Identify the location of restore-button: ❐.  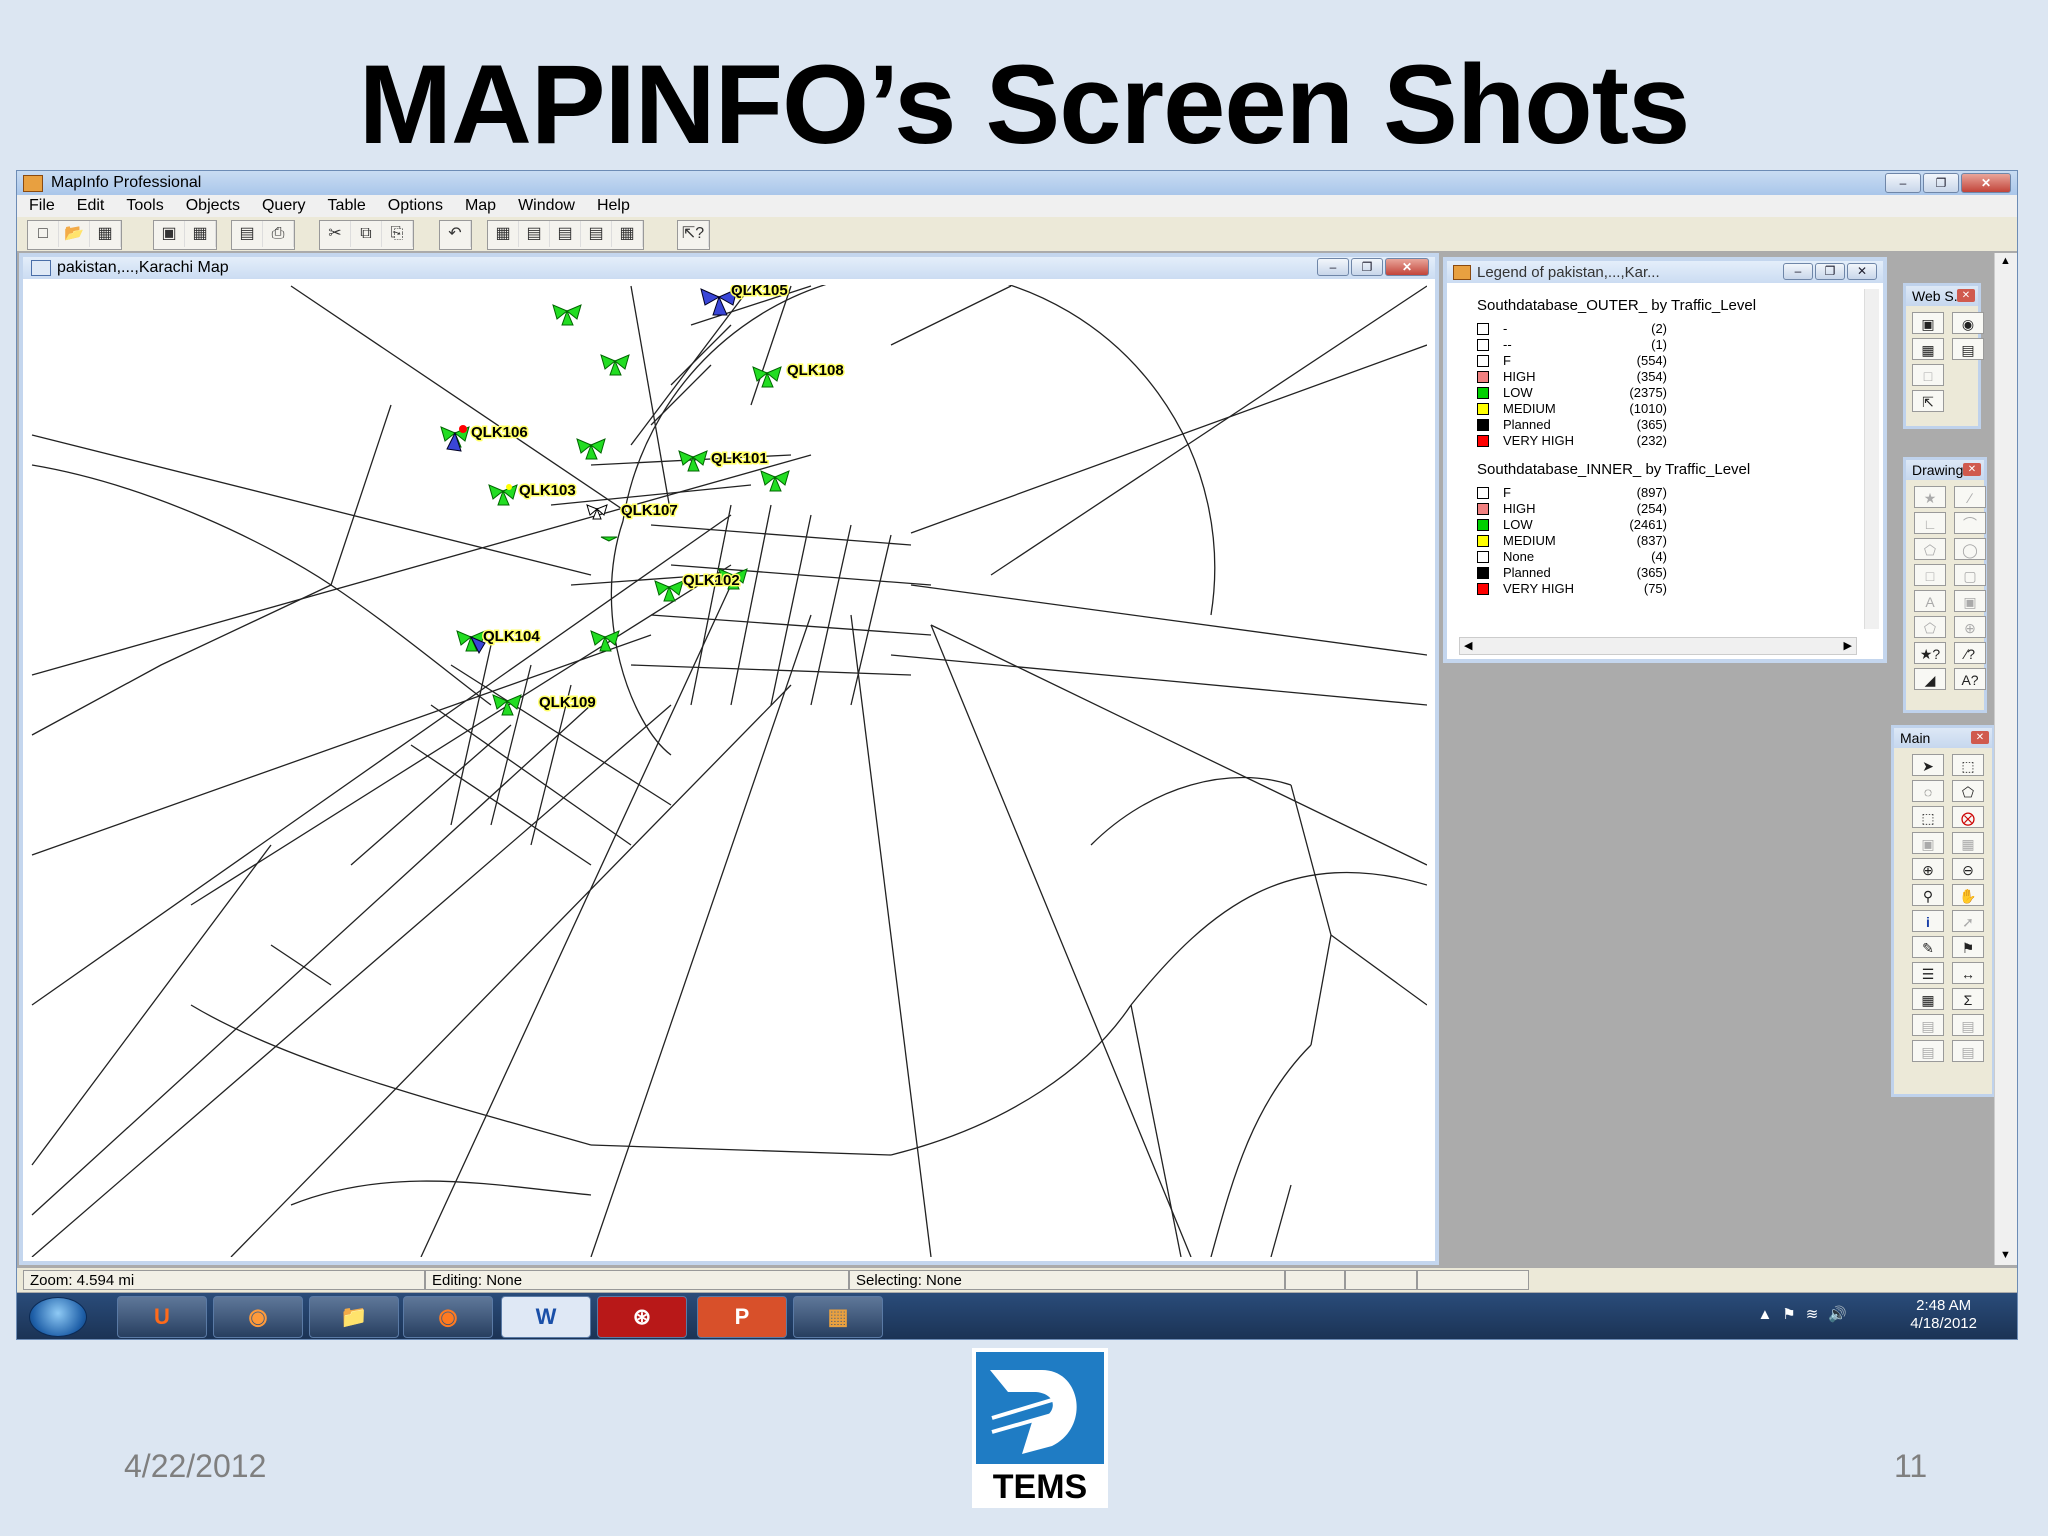
(1941, 183).